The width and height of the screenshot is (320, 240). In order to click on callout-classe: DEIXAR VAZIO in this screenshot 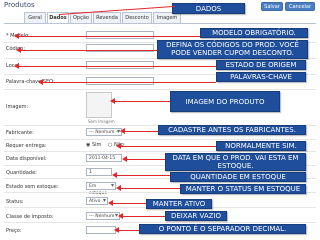, I will do `click(196, 216)`.